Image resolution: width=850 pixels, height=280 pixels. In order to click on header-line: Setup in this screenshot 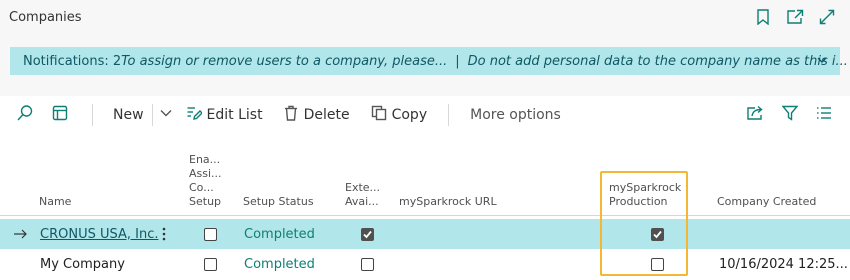, I will do `click(205, 201)`.